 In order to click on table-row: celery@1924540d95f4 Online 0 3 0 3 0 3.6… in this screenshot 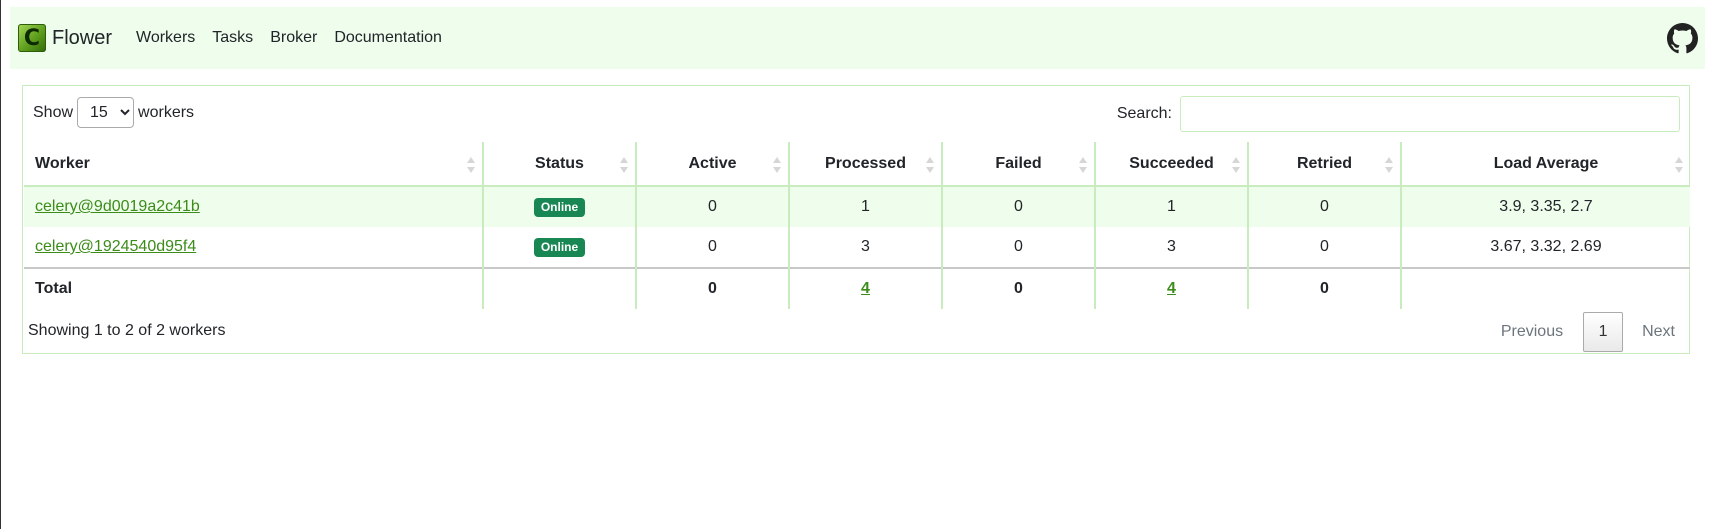, I will do `click(857, 247)`.